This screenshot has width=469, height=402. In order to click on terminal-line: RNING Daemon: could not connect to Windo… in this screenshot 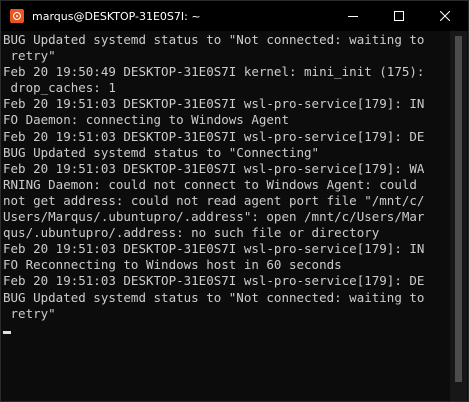, I will do `click(210, 184)`.